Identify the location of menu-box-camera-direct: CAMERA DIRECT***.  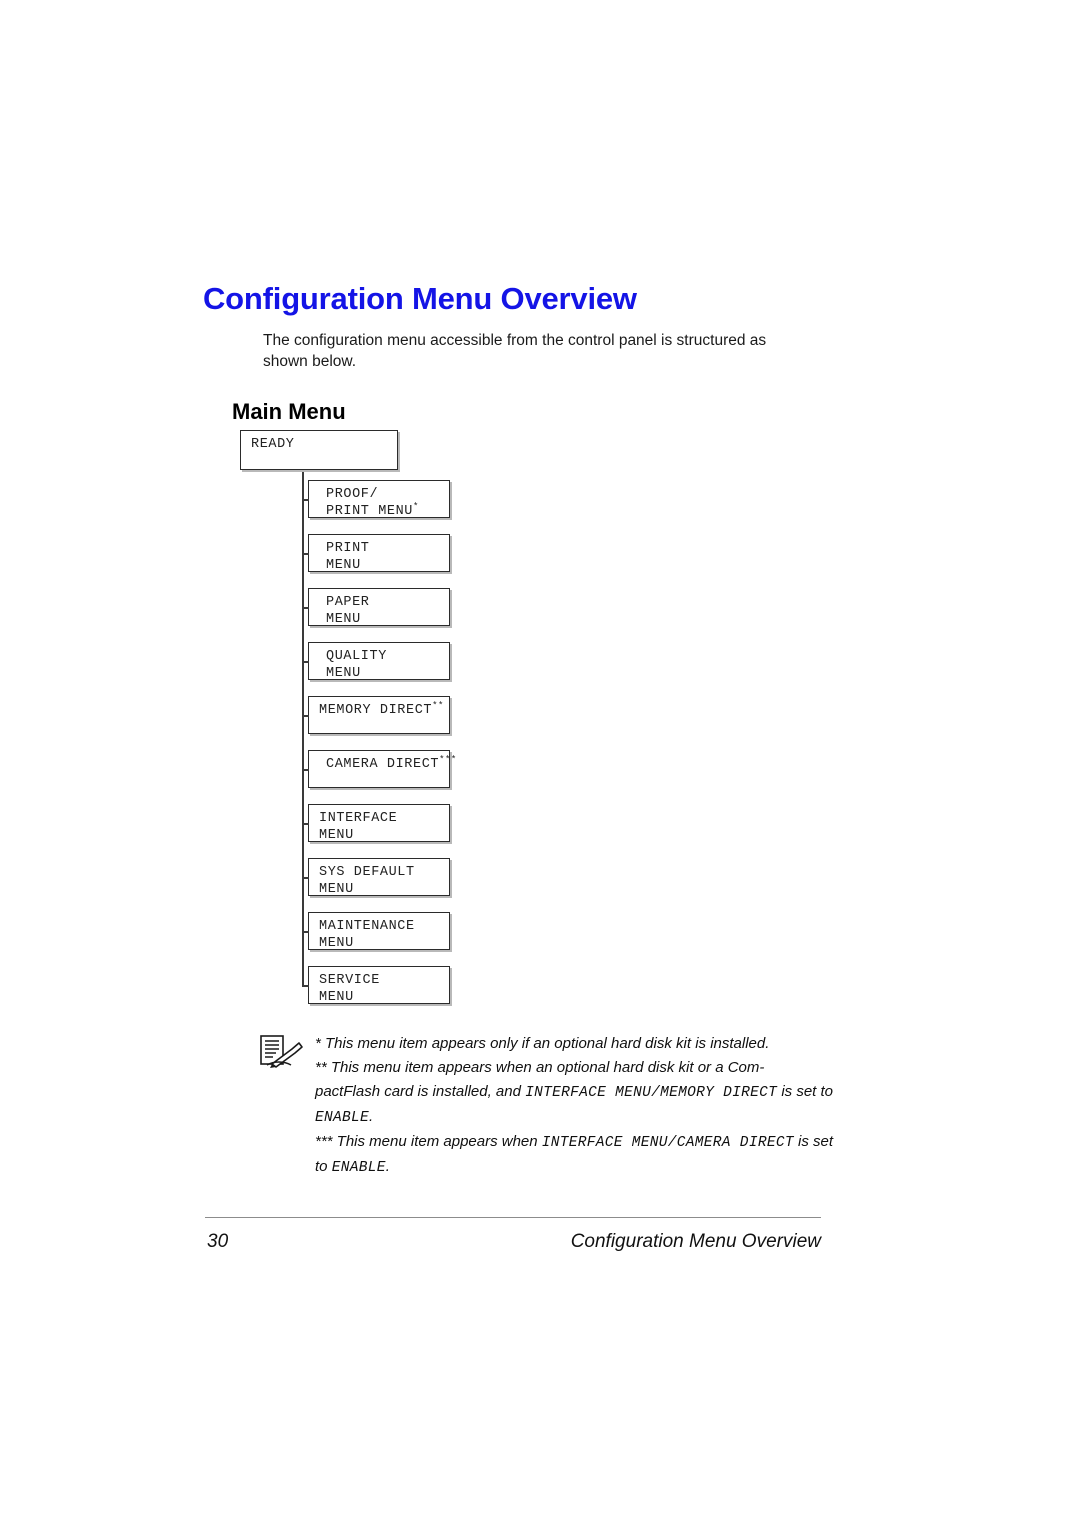
(382, 769).